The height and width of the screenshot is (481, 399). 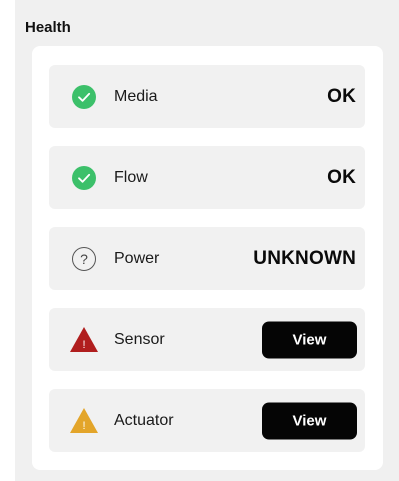 I want to click on health-row-sensor: ! Sensor View, so click(x=207, y=339).